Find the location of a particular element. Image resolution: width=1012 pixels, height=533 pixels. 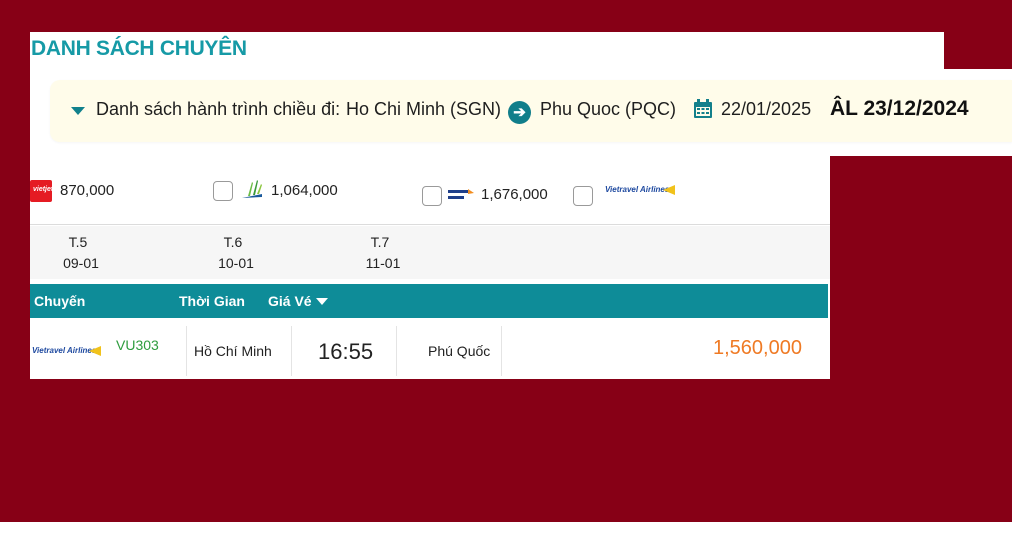

flight-code: VU303 is located at coordinates (137, 345).